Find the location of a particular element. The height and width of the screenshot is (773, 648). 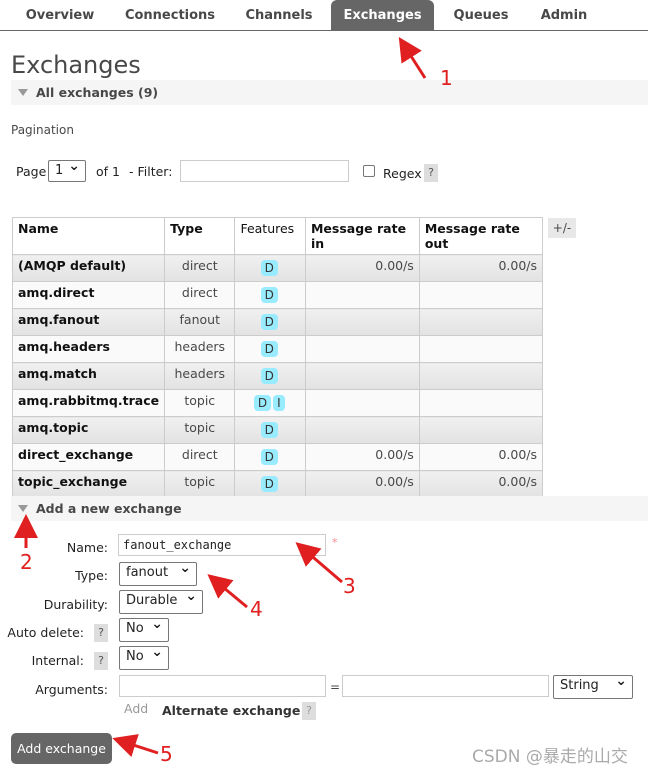

watermark: CSDN @暴走的山交 is located at coordinates (550, 757).